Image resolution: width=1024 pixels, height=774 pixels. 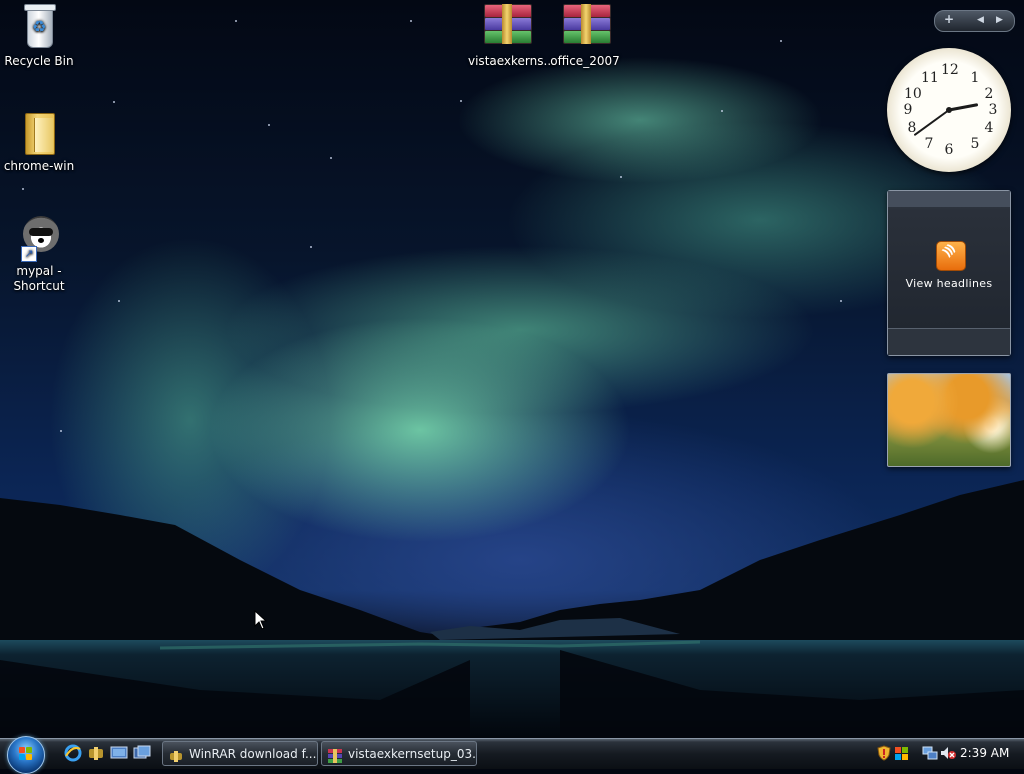 I want to click on minute-hand, so click(x=932, y=122).